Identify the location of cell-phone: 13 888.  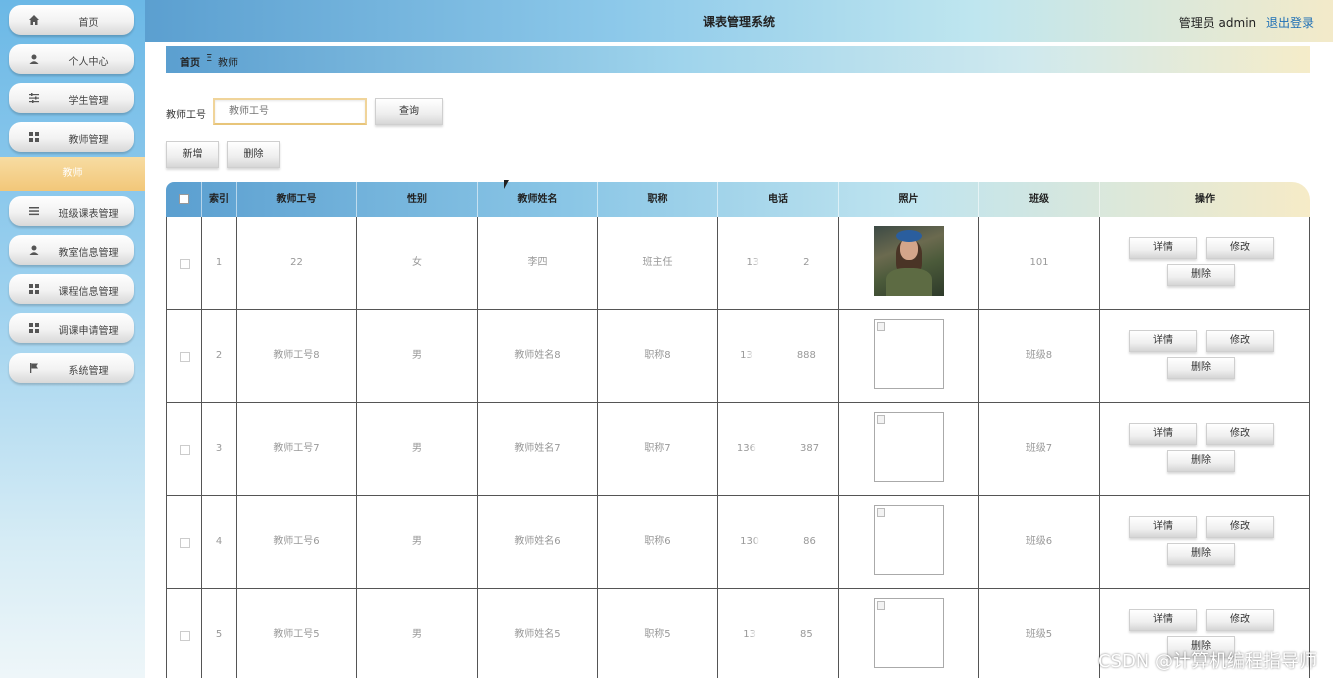
(778, 356).